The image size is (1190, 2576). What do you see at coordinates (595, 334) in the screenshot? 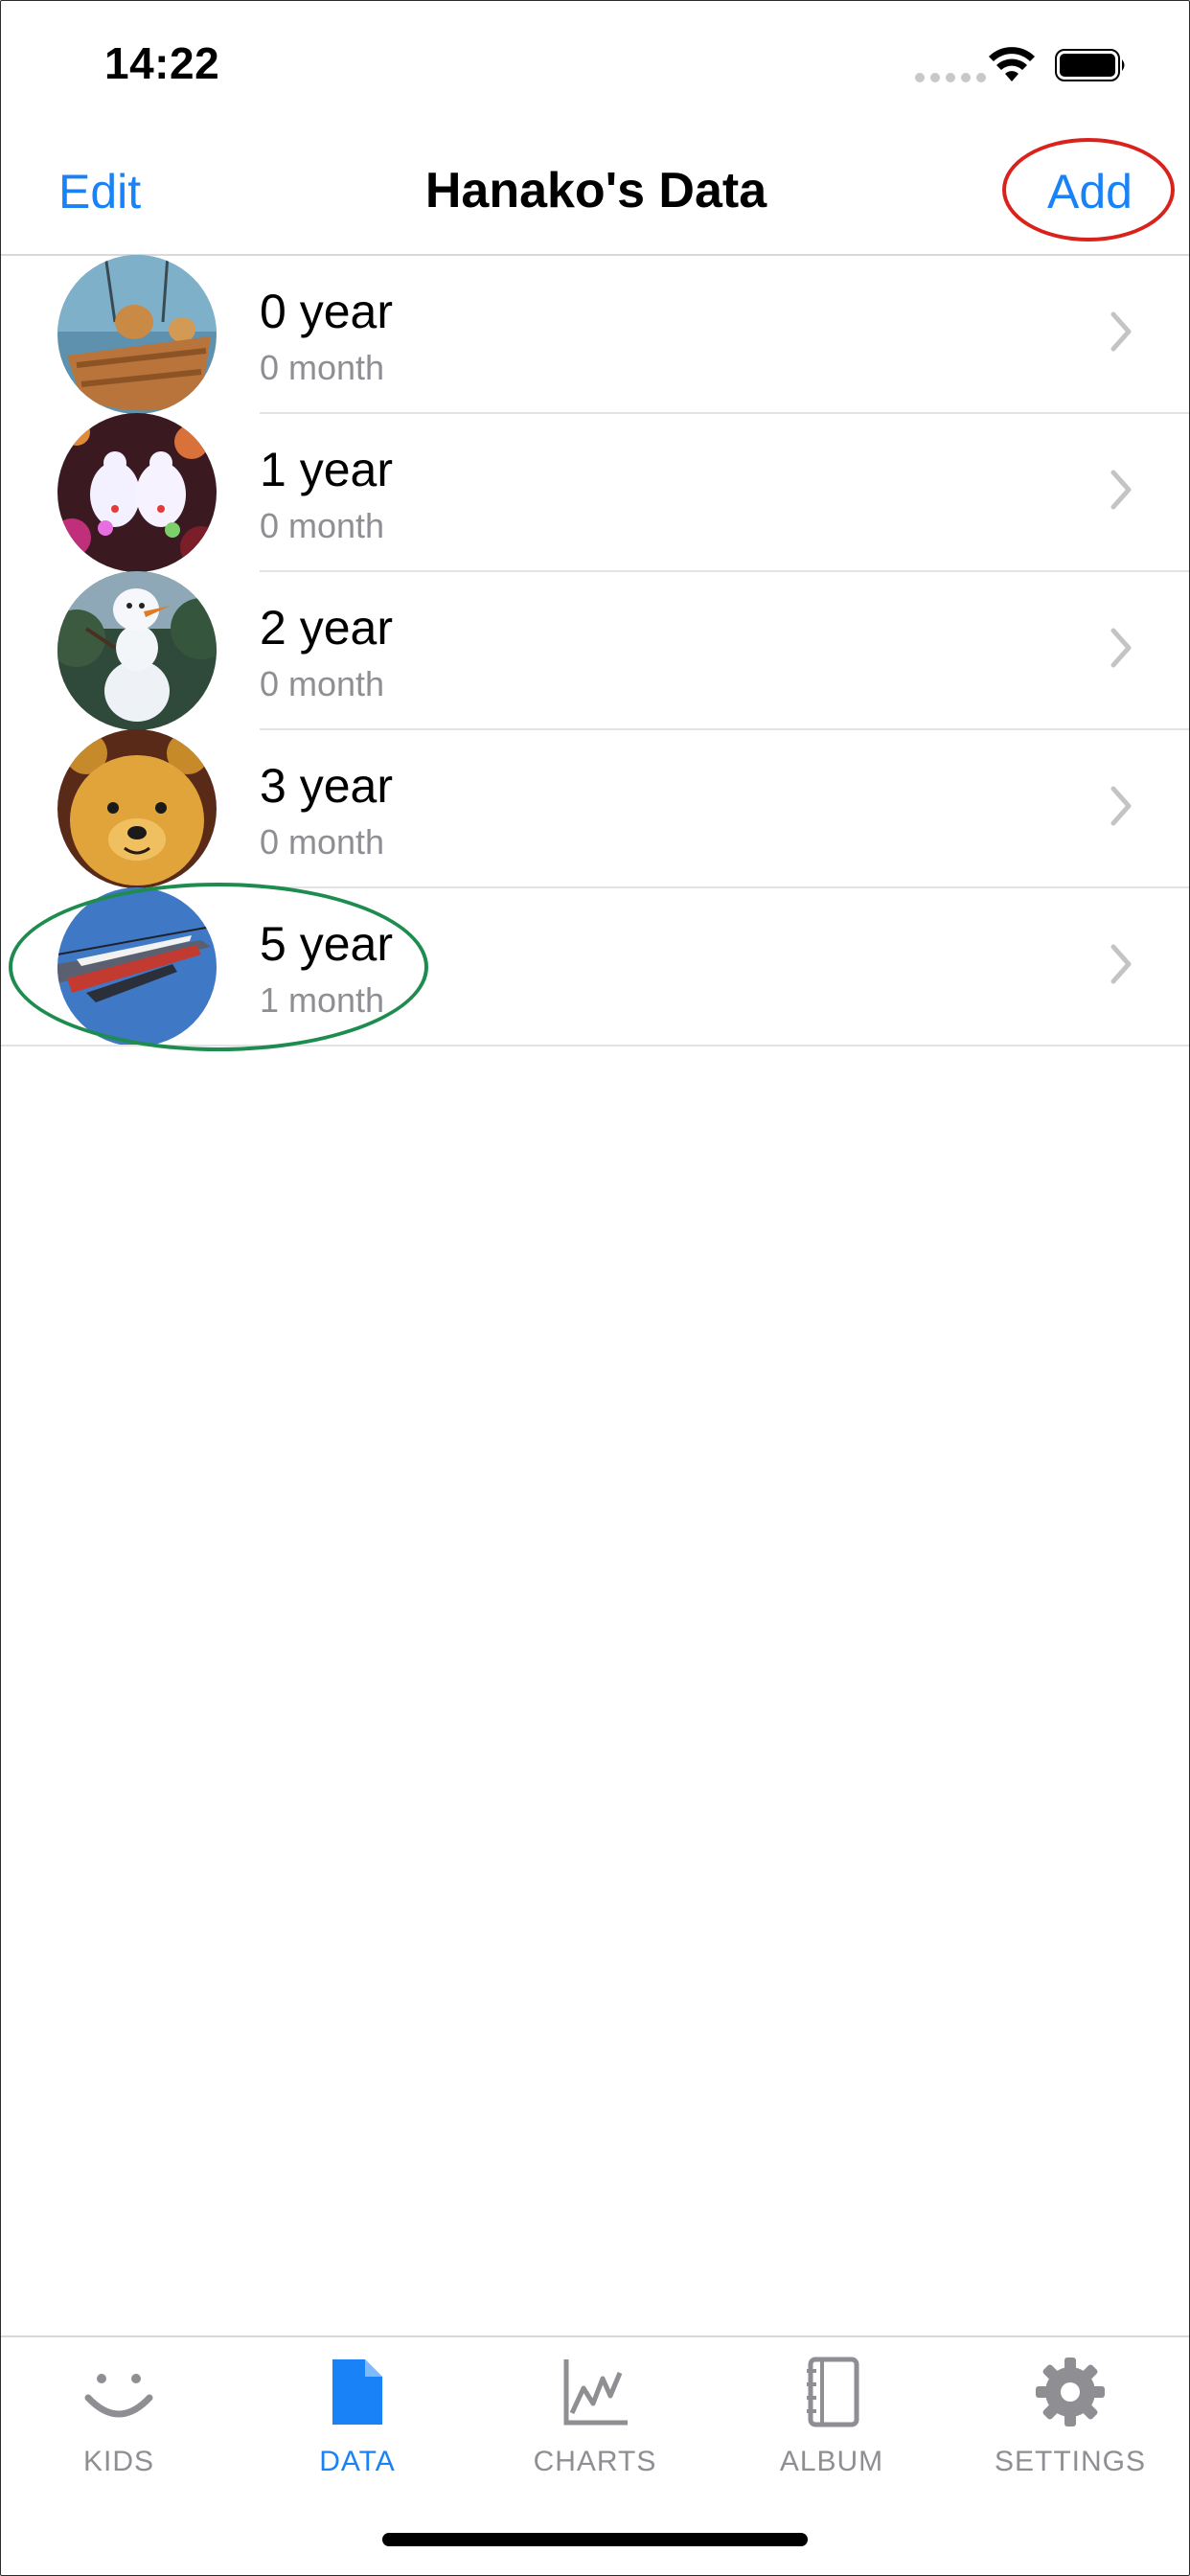
I see `list-item: 0 year 0 month` at bounding box center [595, 334].